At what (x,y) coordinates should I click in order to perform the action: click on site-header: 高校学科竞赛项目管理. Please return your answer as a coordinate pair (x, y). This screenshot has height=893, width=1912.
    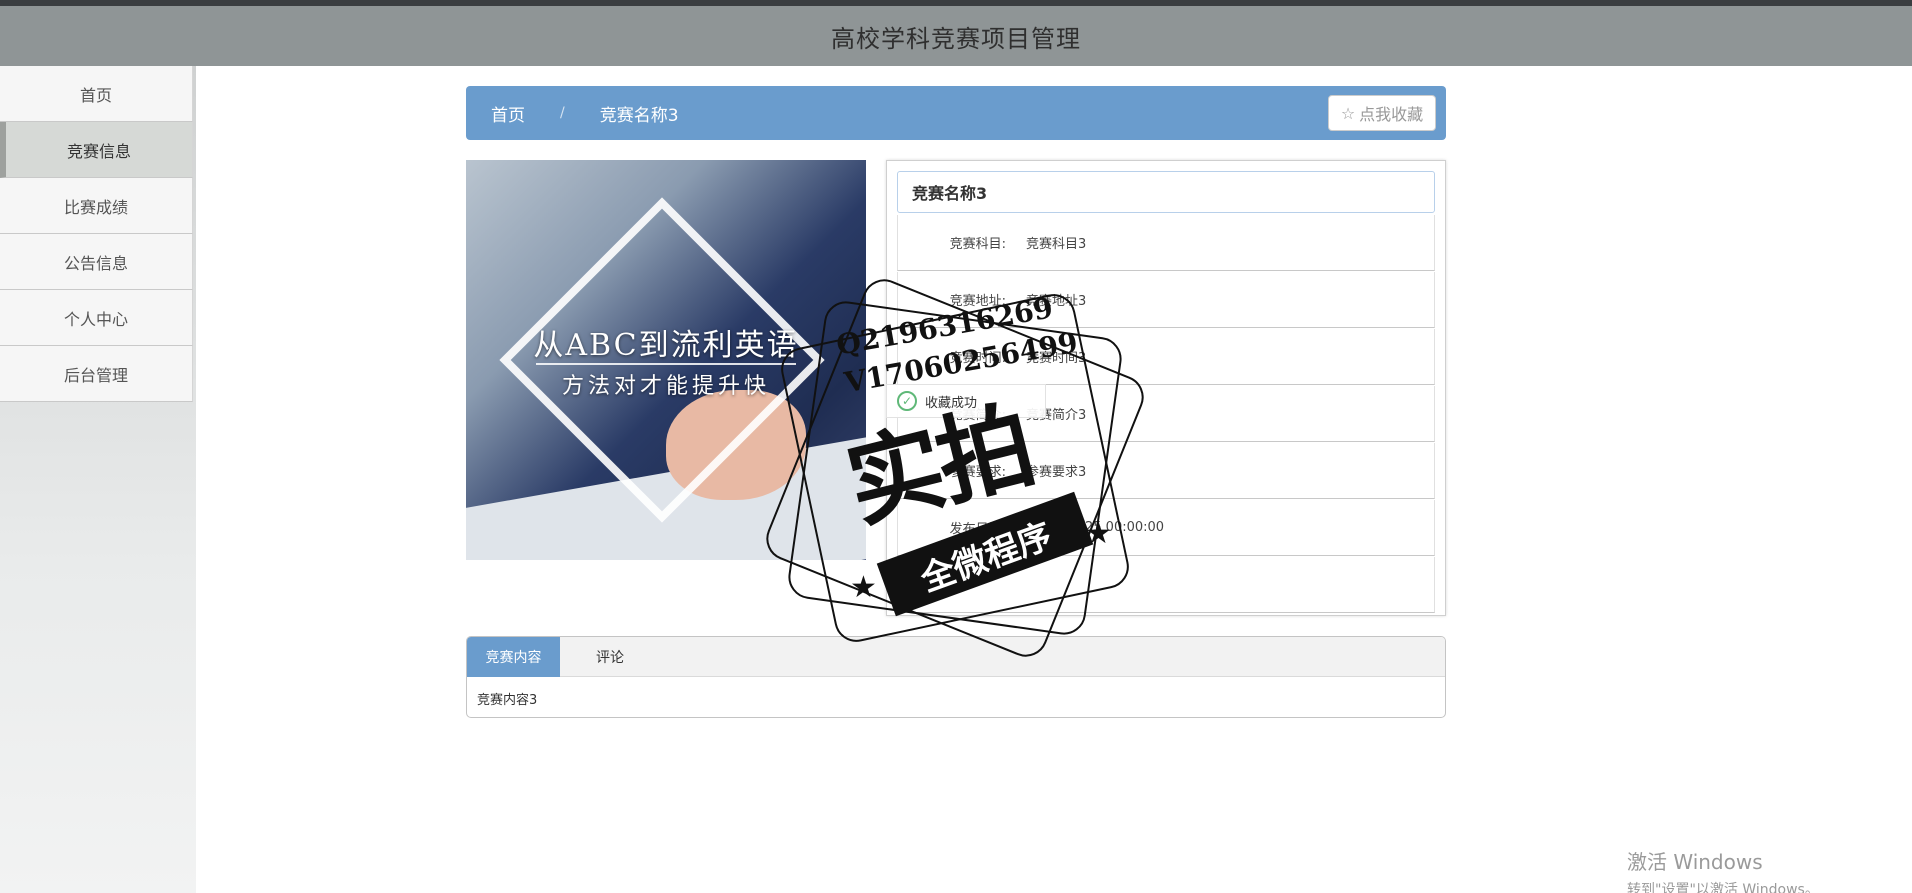
    Looking at the image, I should click on (956, 36).